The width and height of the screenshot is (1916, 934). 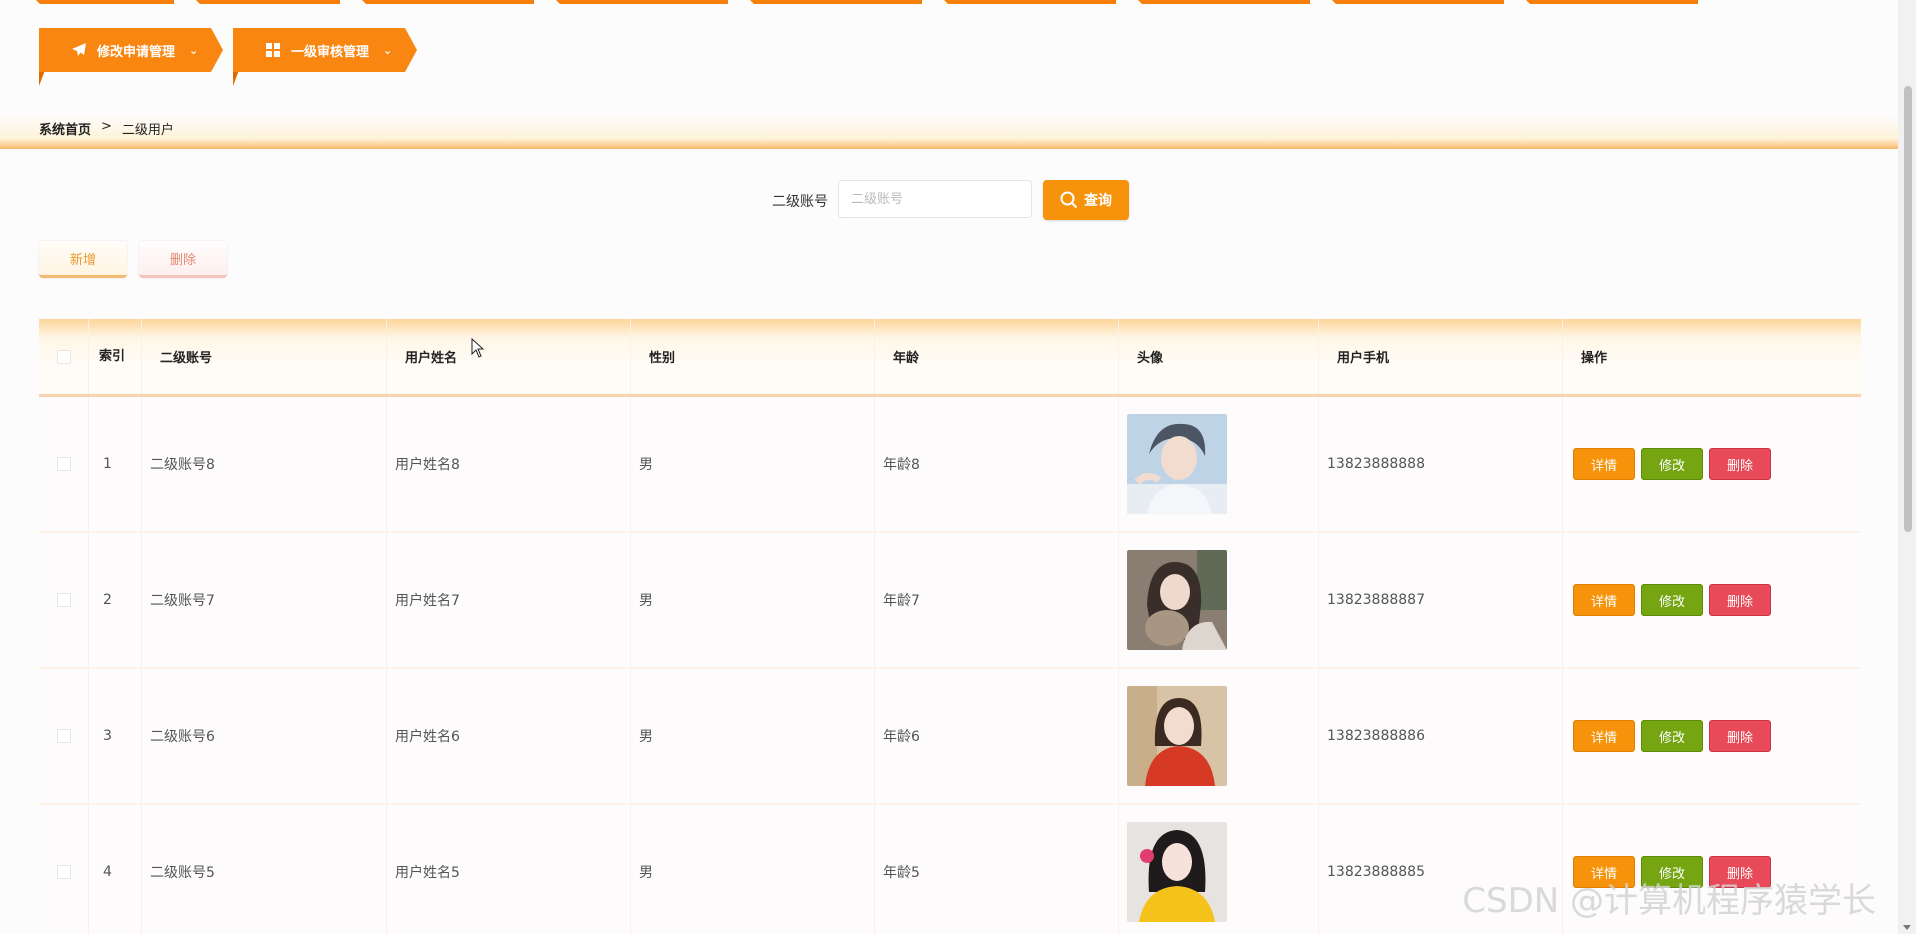 I want to click on header-avatar: 头像, so click(x=1219, y=356).